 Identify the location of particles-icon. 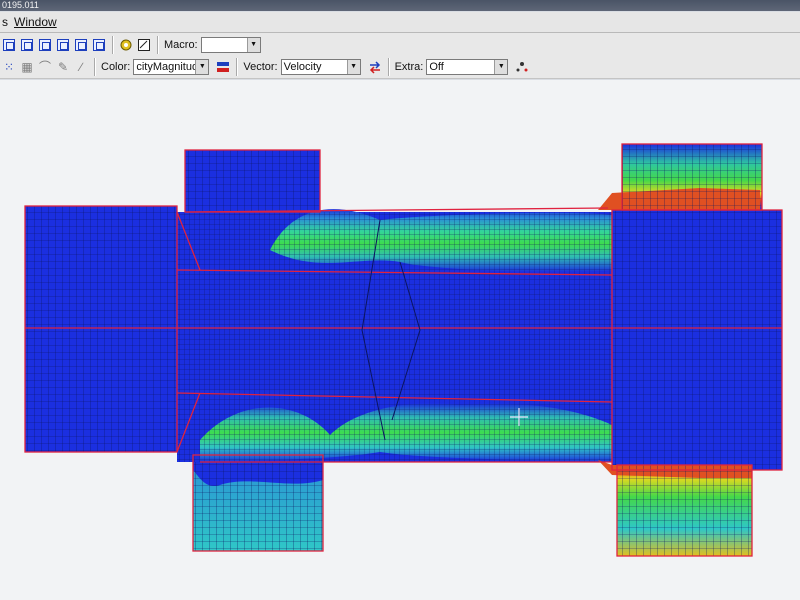
(522, 66).